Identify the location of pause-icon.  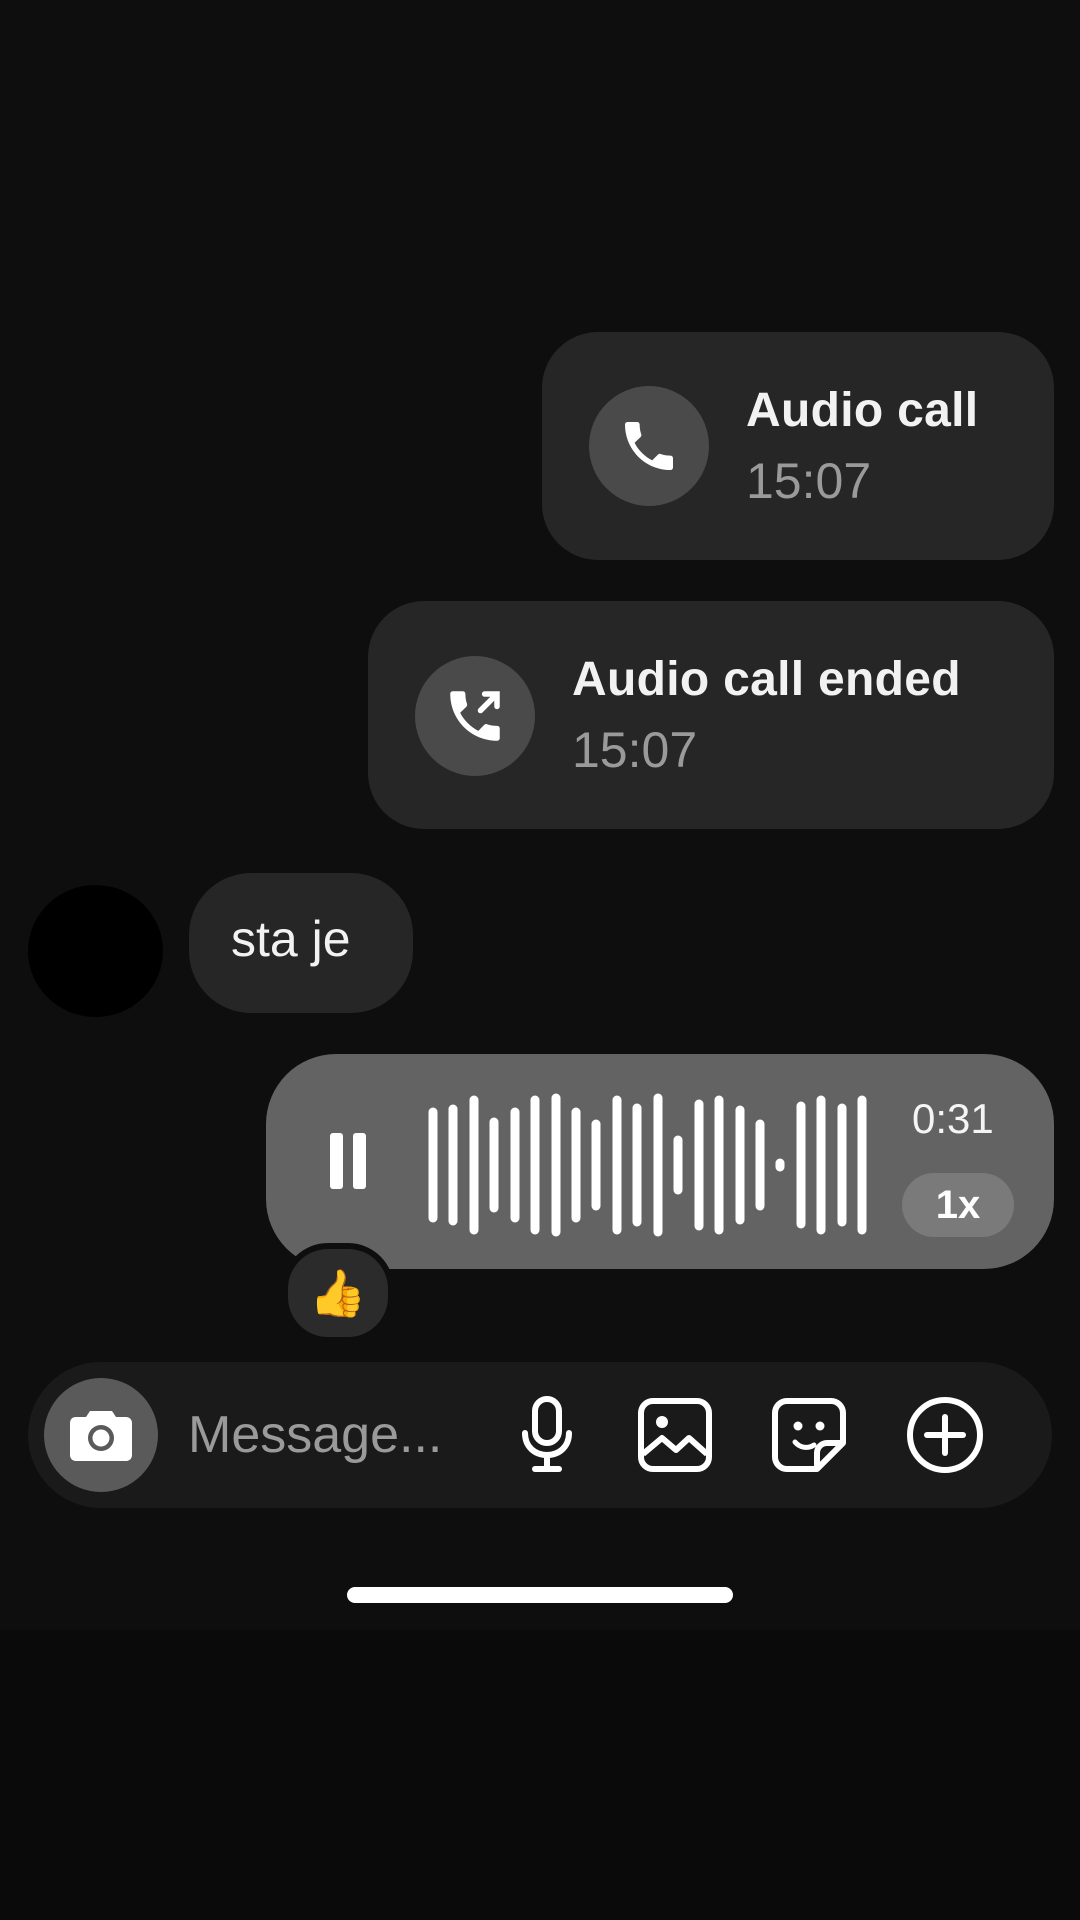
(348, 1161).